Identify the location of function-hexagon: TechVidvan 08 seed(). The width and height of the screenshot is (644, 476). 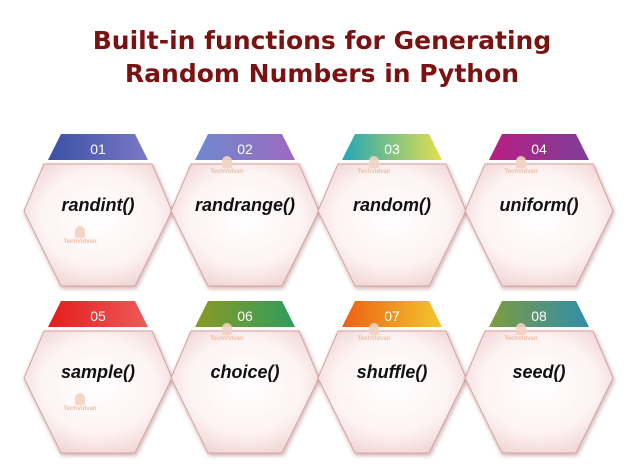
(539, 378).